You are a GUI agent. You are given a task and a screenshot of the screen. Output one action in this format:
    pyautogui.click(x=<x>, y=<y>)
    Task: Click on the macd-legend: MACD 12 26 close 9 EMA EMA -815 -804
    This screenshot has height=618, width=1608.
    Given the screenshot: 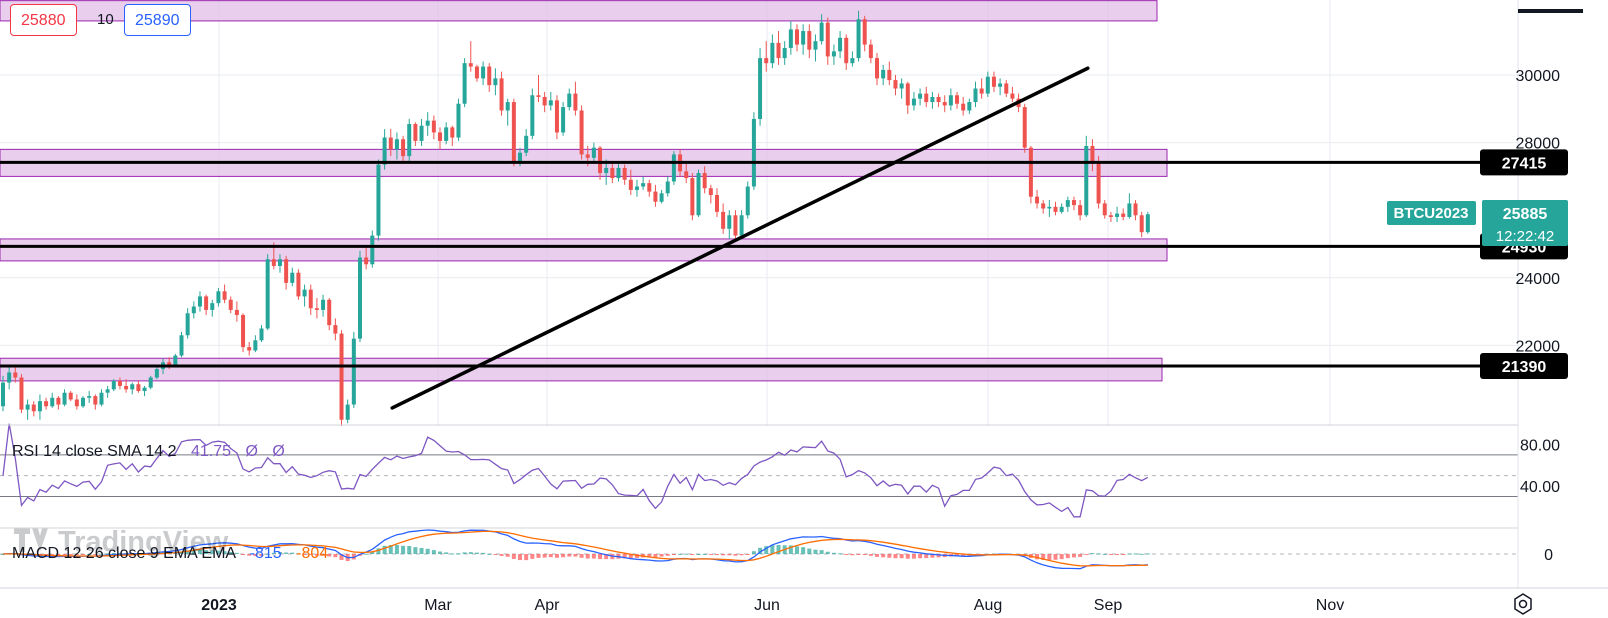 What is the action you would take?
    pyautogui.click(x=170, y=554)
    